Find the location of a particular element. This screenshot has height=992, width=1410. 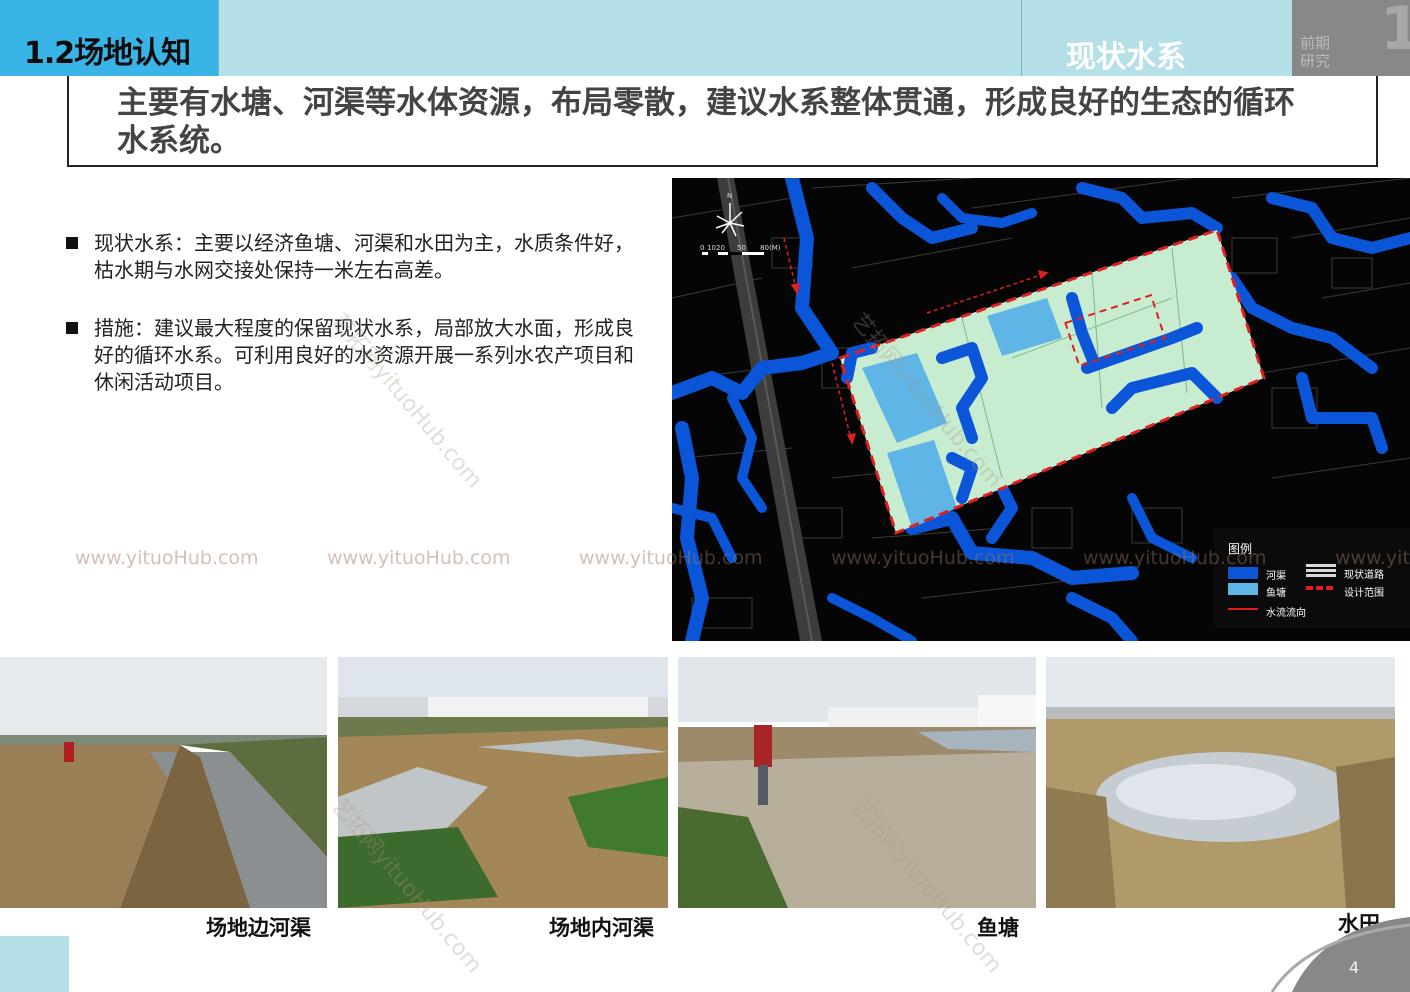

scale-label-20: 20 is located at coordinates (720, 248).